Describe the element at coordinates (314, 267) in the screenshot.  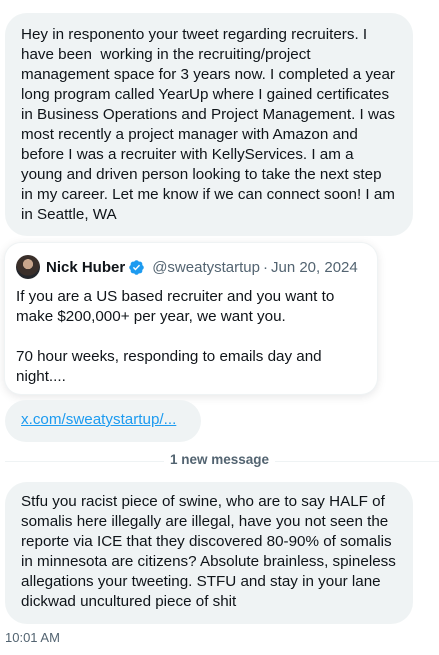
I see `quoted-tweet-date: Jun 20, 2024` at that location.